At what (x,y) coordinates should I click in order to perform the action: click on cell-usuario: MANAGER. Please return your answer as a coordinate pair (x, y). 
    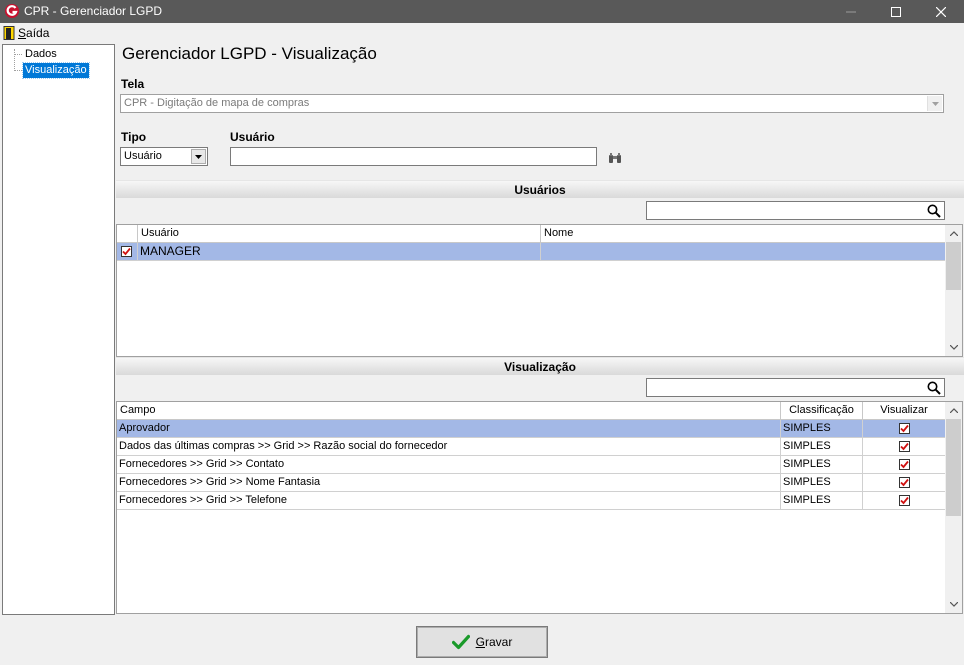
    Looking at the image, I should click on (339, 252).